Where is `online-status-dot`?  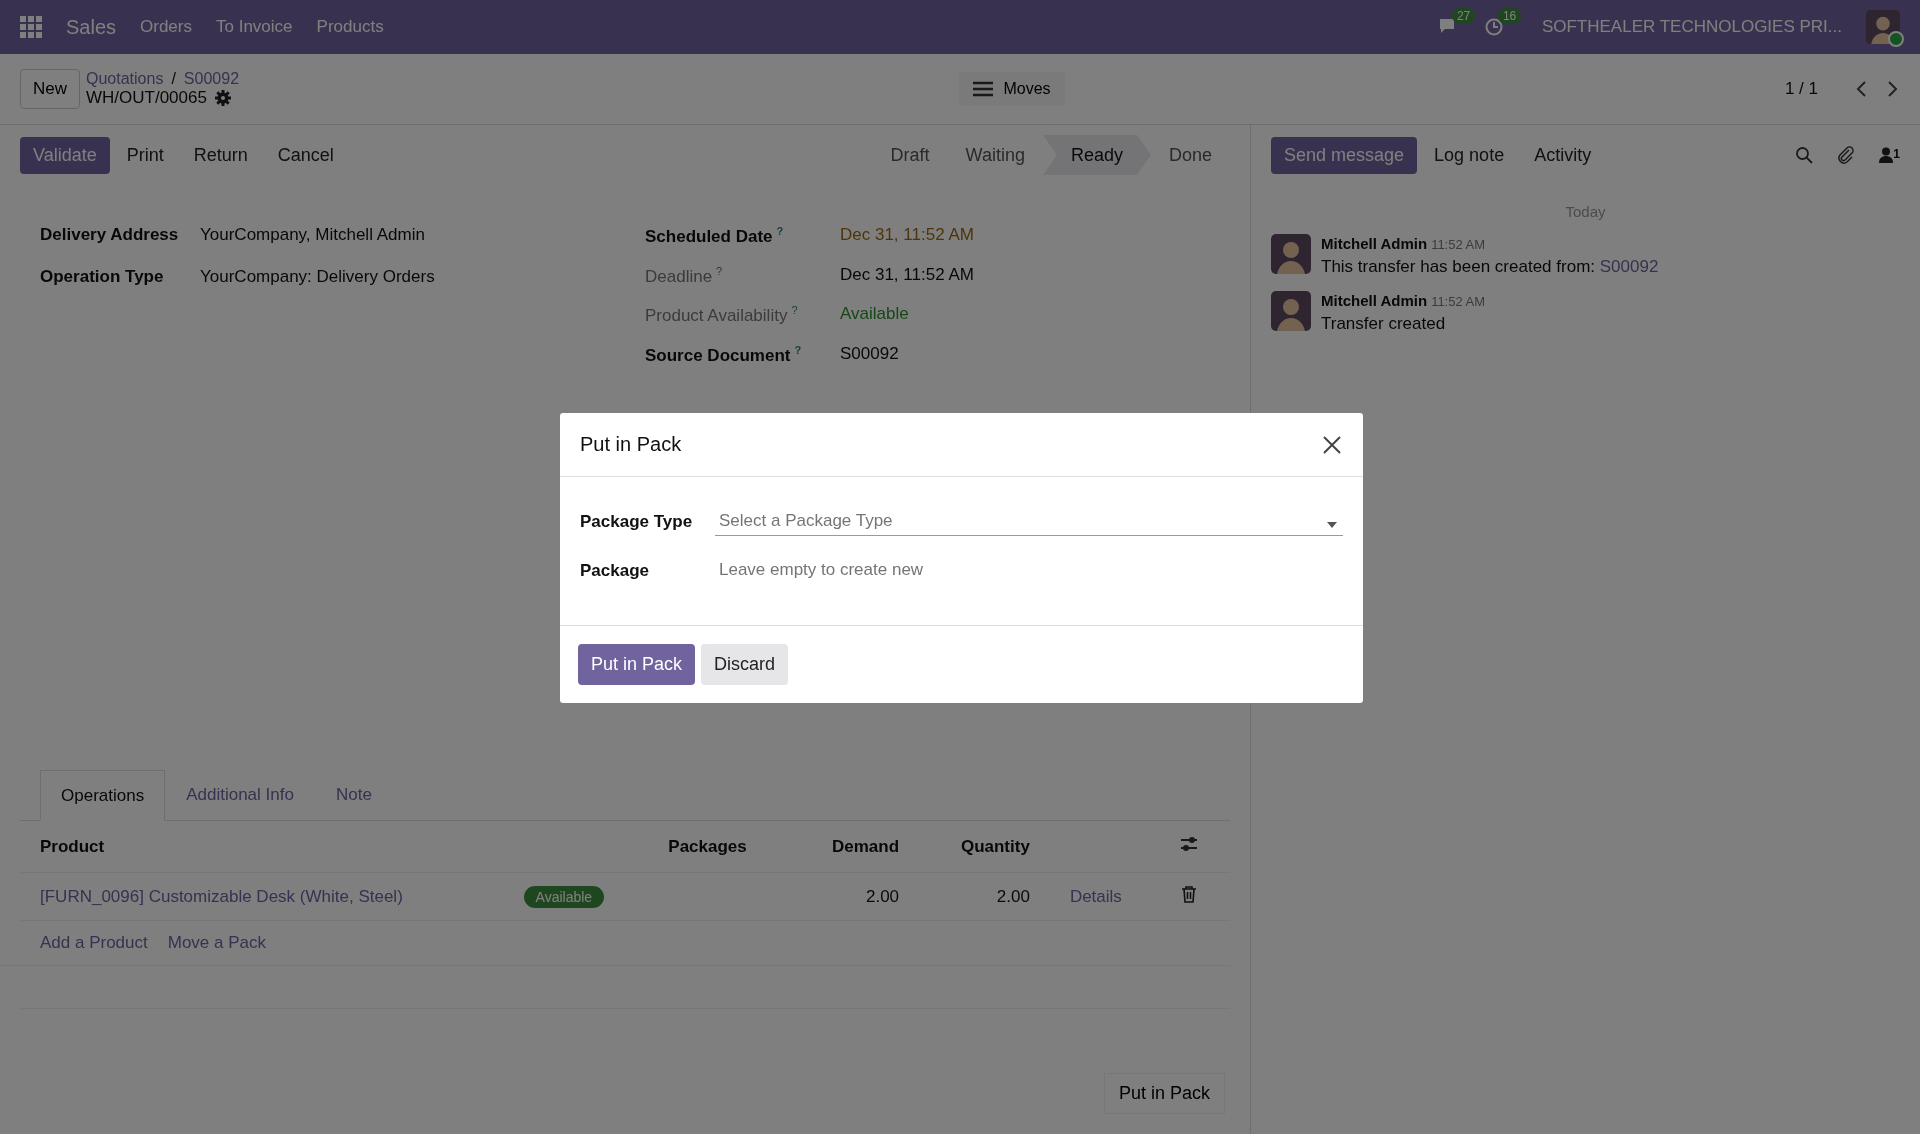
online-status-dot is located at coordinates (1896, 39).